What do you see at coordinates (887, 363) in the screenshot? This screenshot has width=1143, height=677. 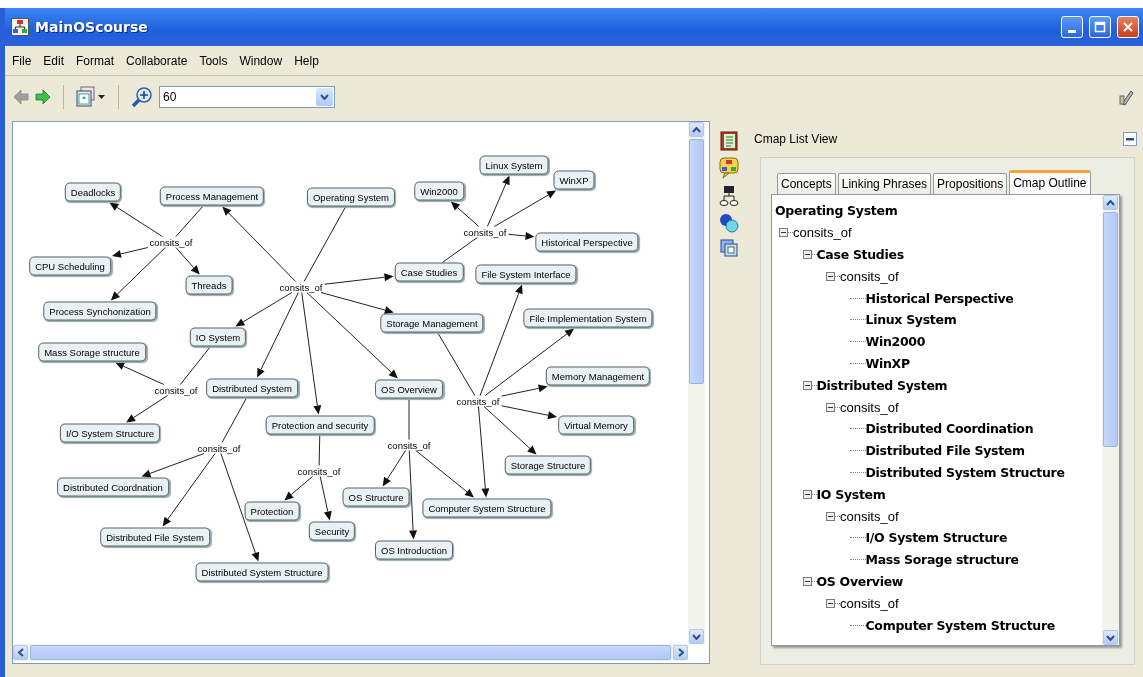 I see `concept-item: WinXP` at bounding box center [887, 363].